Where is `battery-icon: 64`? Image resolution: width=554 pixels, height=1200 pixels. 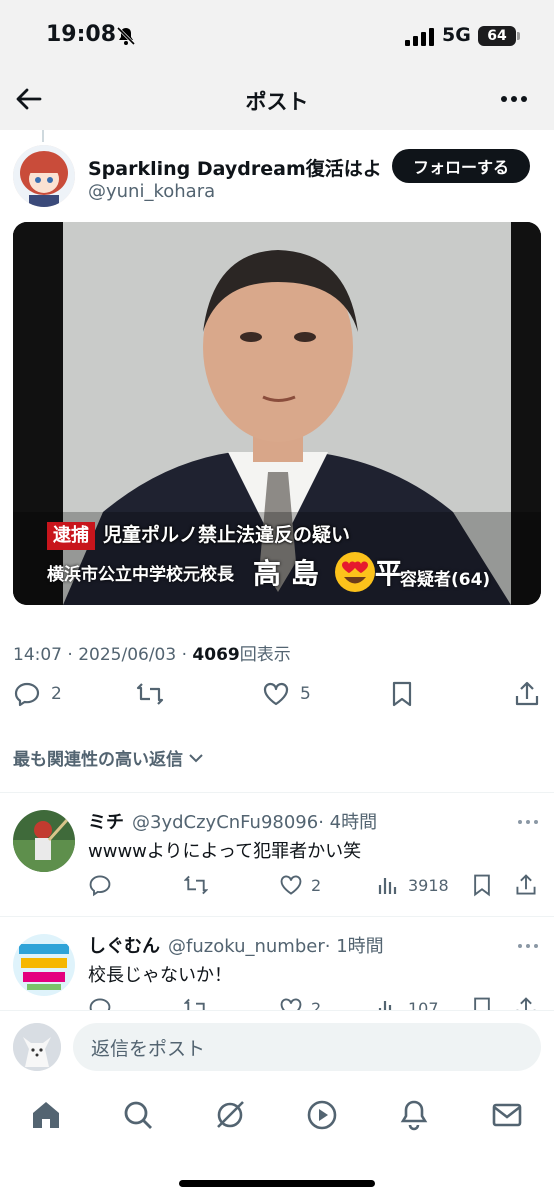
battery-icon: 64 is located at coordinates (497, 36).